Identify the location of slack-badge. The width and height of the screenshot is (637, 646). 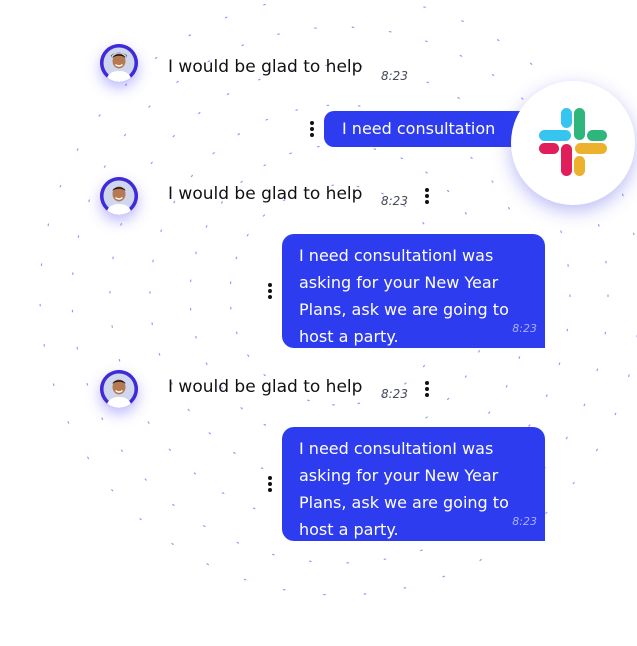
(573, 143).